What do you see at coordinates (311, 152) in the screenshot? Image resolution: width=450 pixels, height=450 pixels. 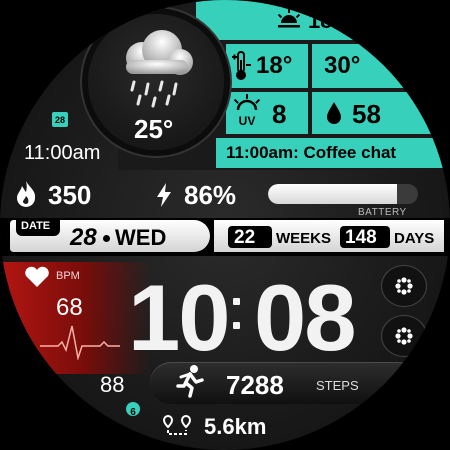 I see `next-event: 11:00am: Coffee chat` at bounding box center [311, 152].